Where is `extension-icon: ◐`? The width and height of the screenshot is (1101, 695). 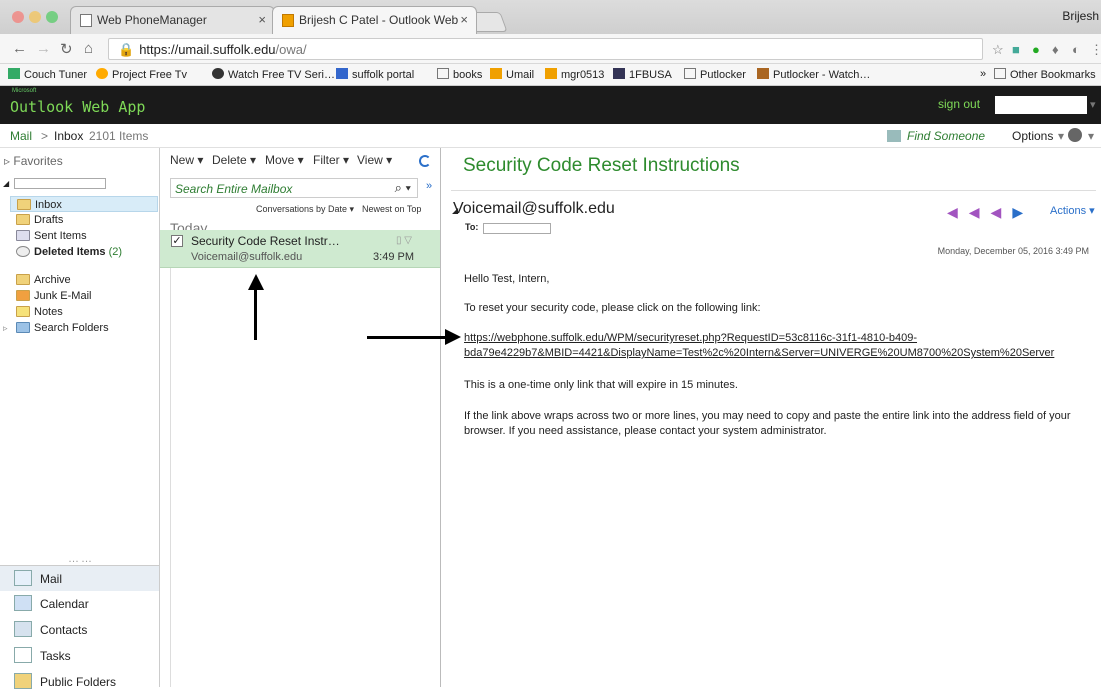 extension-icon: ◐ is located at coordinates (1076, 49).